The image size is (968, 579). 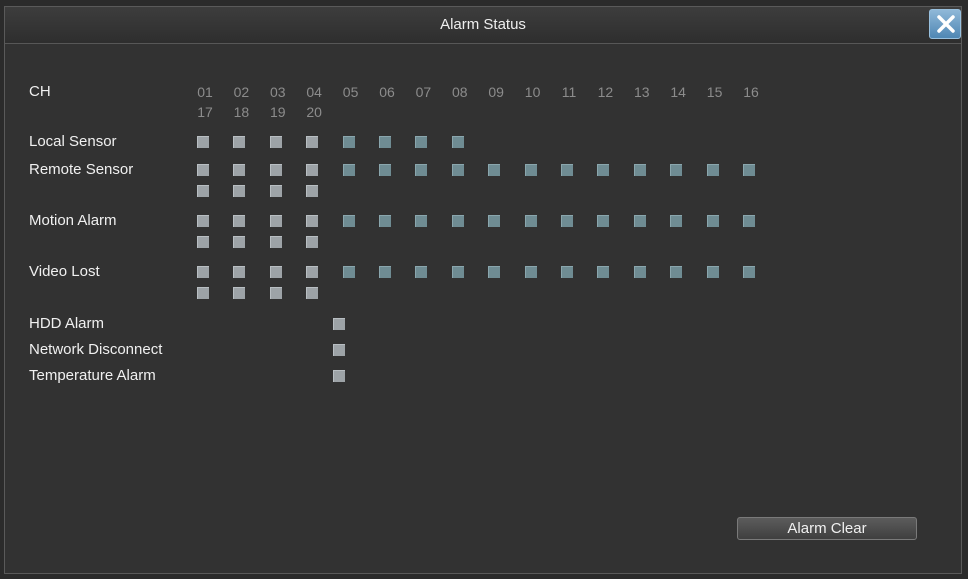 What do you see at coordinates (457, 272) in the screenshot?
I see `video-lost-ch8-indicator` at bounding box center [457, 272].